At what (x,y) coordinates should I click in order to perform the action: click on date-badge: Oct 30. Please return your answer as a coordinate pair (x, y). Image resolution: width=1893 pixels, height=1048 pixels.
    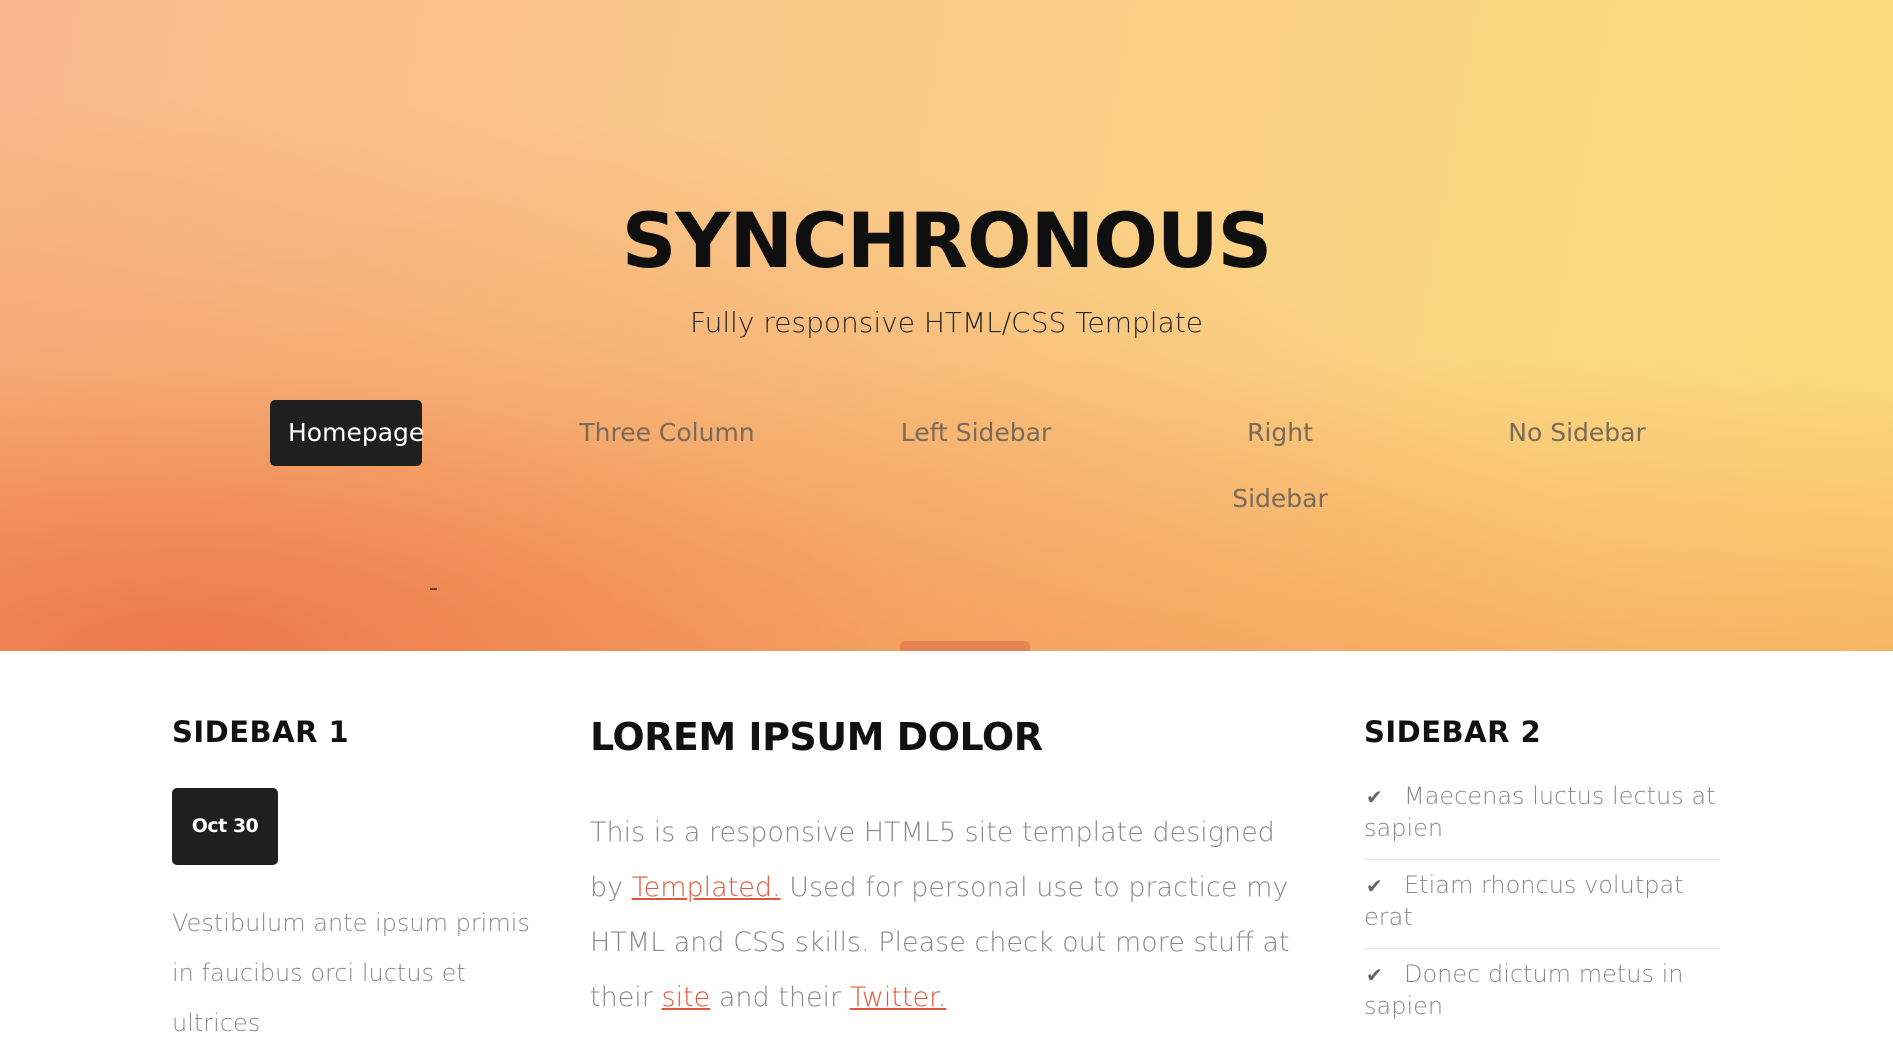
    Looking at the image, I should click on (225, 826).